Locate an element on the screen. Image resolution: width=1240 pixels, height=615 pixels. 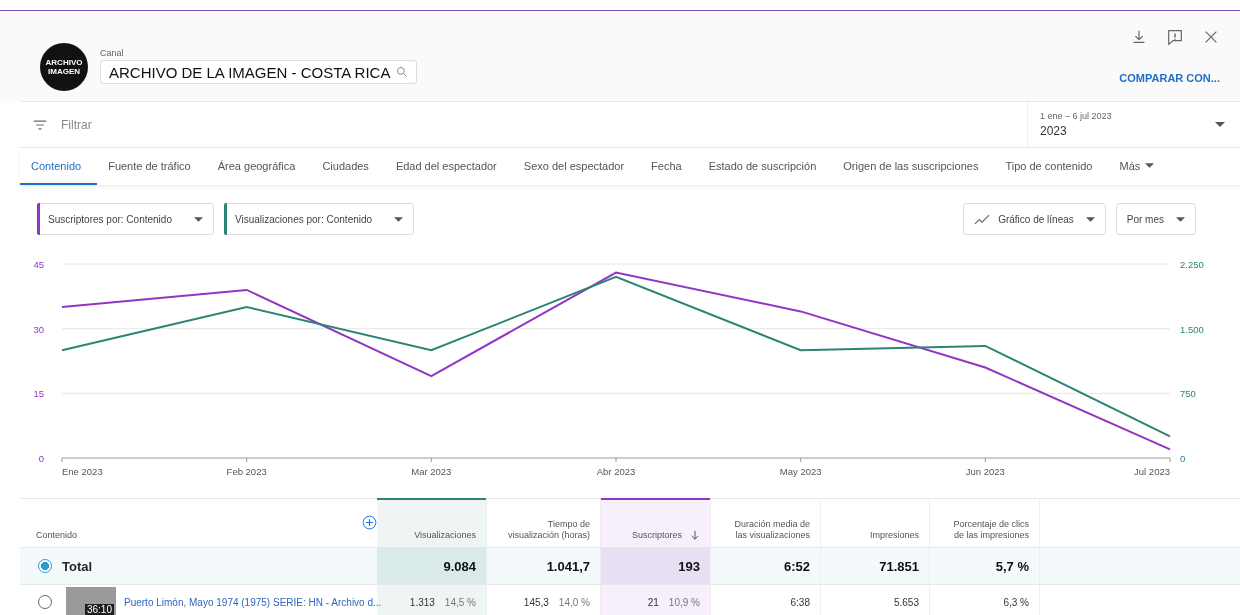
table-cell: 6:52 is located at coordinates (796, 566).